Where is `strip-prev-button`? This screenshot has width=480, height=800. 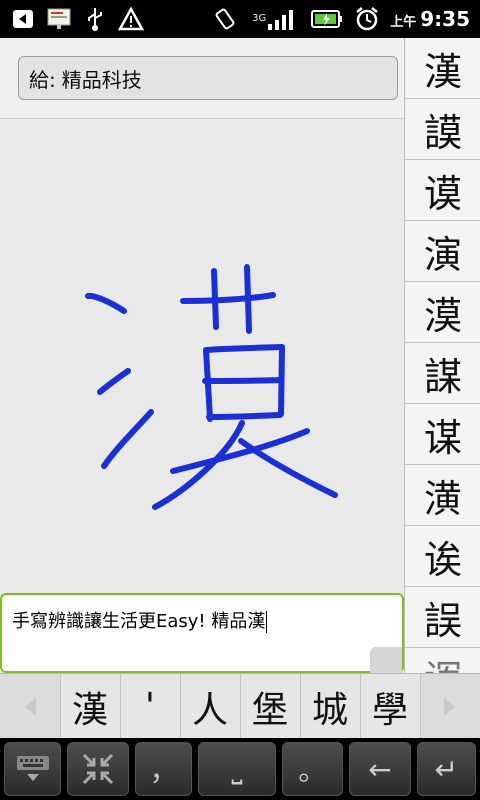 strip-prev-button is located at coordinates (30, 706).